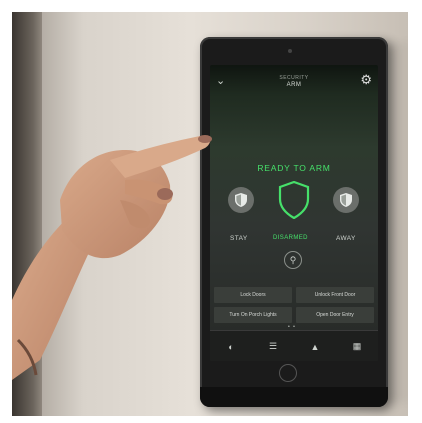 The width and height of the screenshot is (422, 423). I want to click on open-door-entry-button: Open Door Entry, so click(335, 315).